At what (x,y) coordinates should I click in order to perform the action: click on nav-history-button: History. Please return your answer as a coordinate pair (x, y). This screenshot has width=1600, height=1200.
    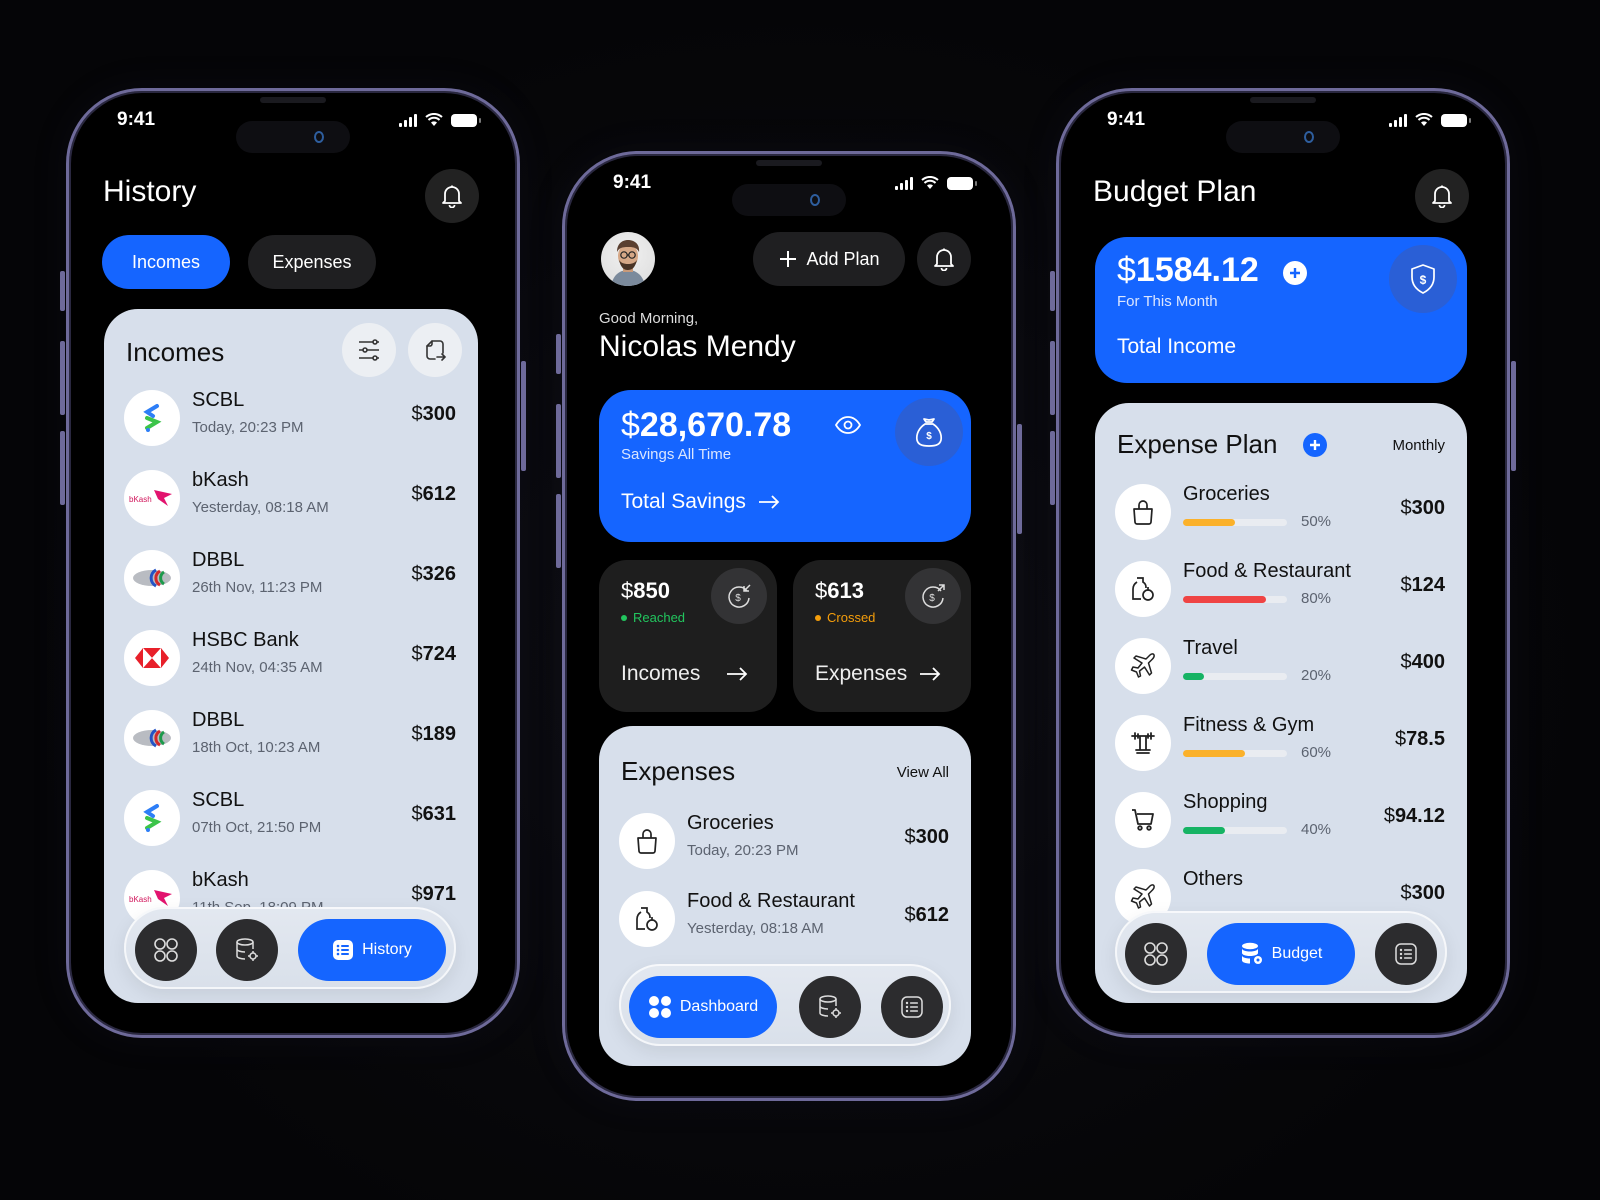
    Looking at the image, I should click on (372, 950).